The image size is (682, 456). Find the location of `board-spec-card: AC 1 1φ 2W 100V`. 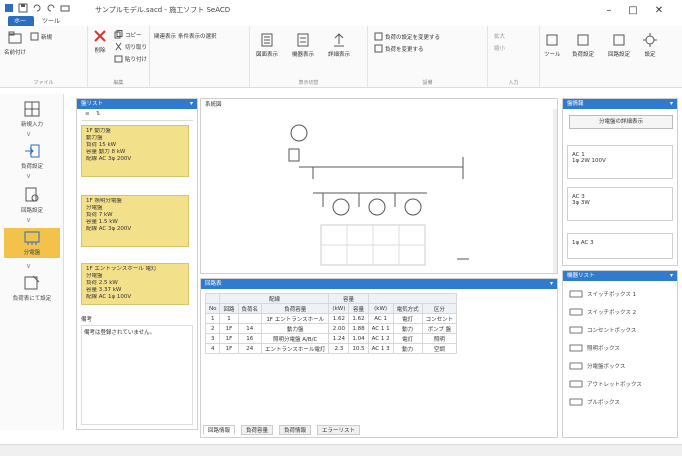

board-spec-card: AC 1 1φ 2W 100V is located at coordinates (620, 162).